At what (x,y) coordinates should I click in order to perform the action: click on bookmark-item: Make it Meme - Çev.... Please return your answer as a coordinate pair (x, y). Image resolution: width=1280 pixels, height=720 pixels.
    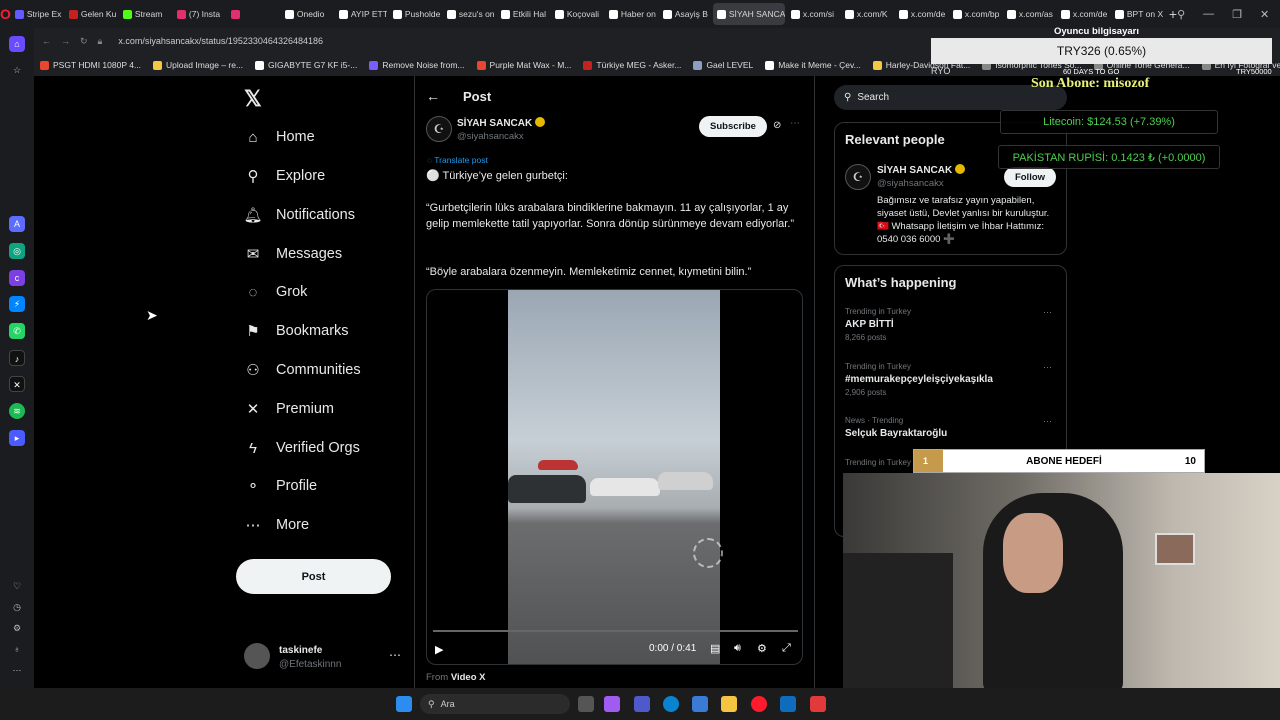
    Looking at the image, I should click on (813, 65).